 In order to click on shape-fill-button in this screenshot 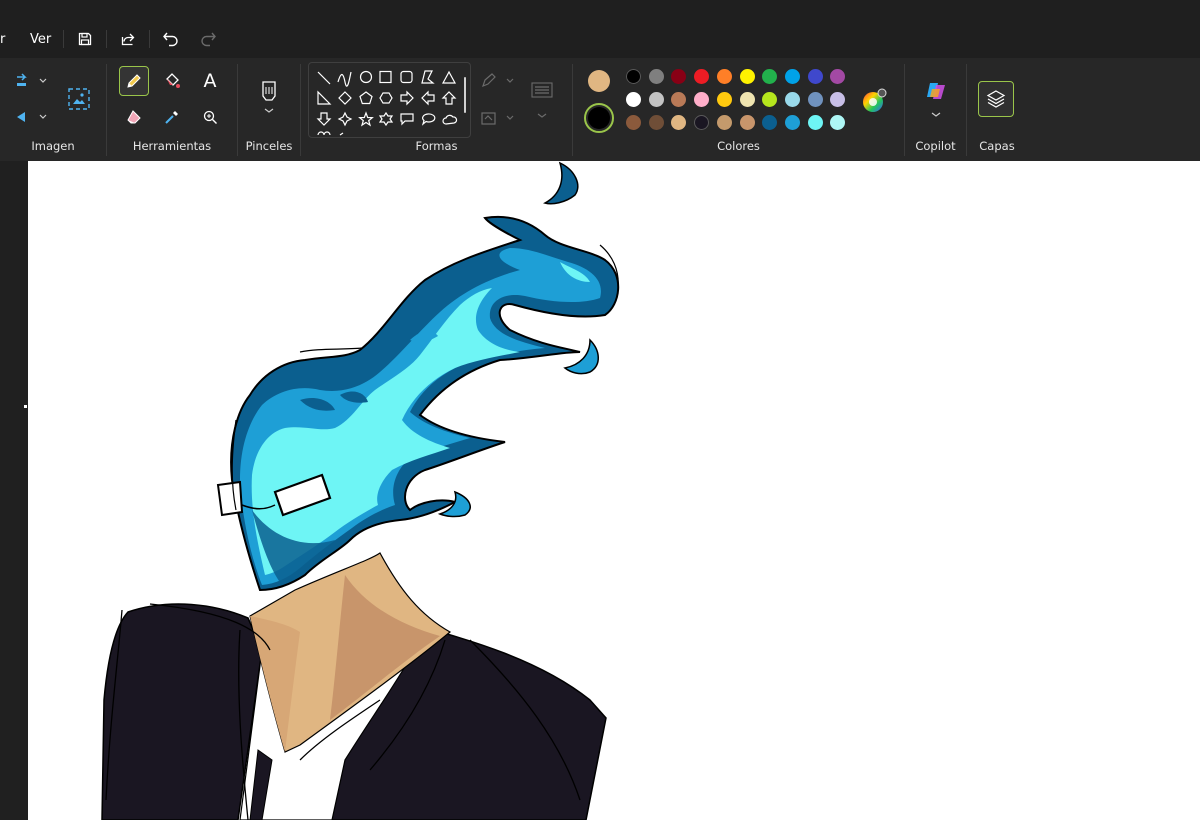, I will do `click(499, 118)`.